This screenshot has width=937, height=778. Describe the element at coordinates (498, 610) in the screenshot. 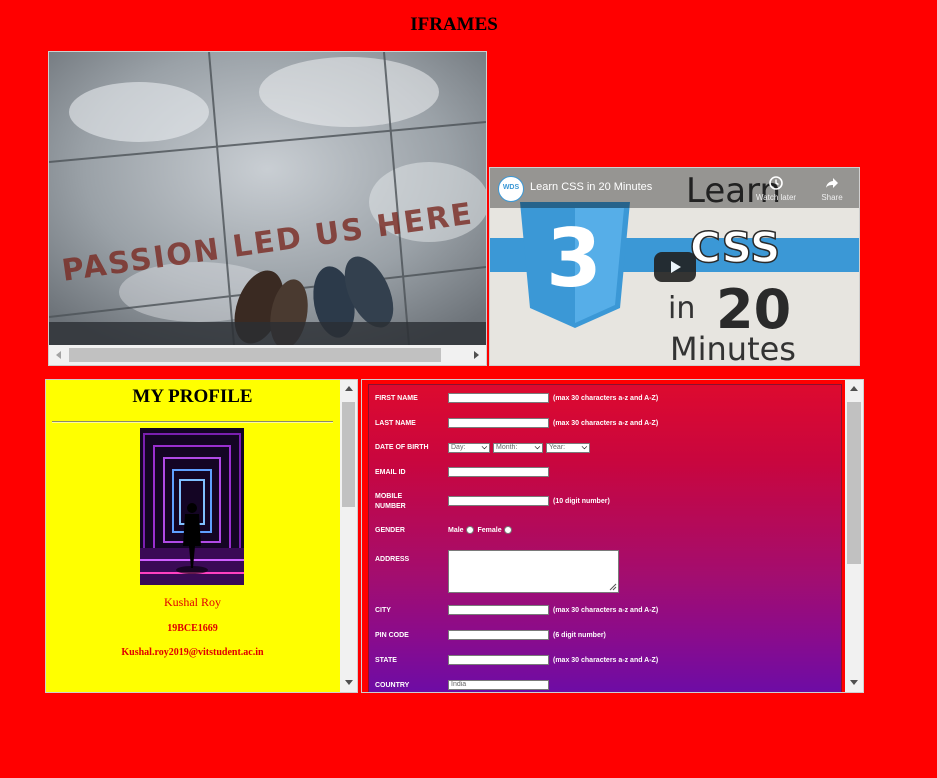

I see `city-input` at that location.